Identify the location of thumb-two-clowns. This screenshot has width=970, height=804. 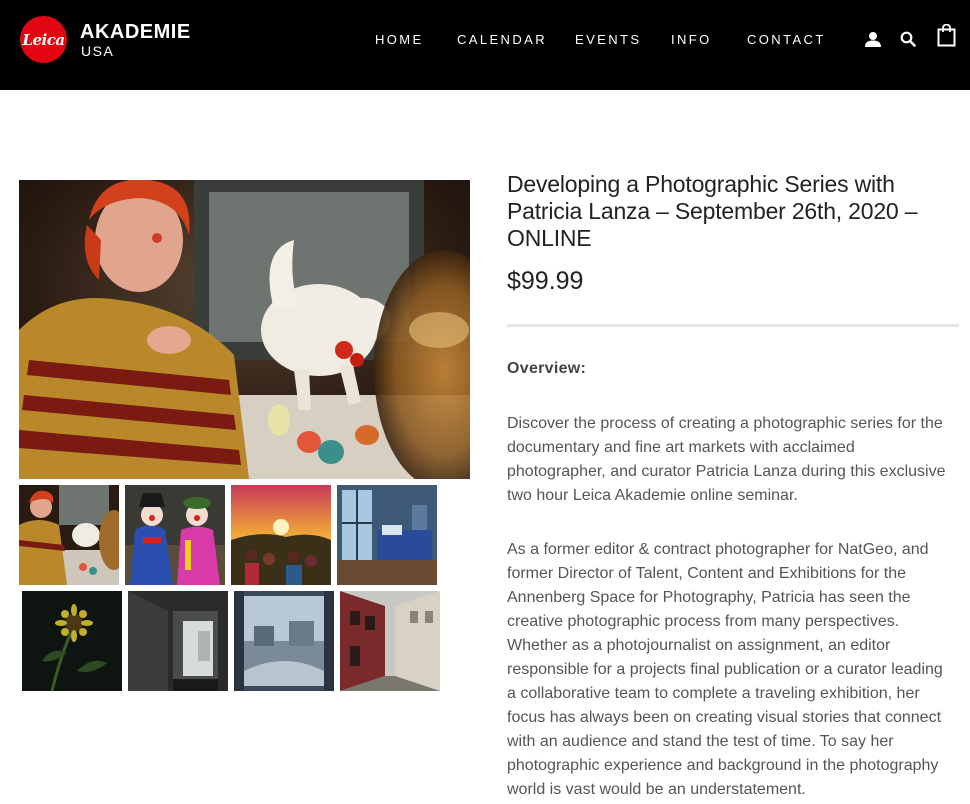
(175, 535).